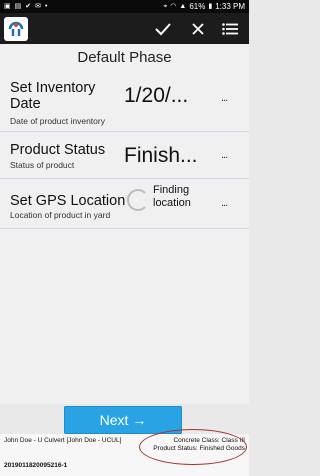 This screenshot has height=476, width=320. I want to click on field-value-line2: location, so click(172, 203).